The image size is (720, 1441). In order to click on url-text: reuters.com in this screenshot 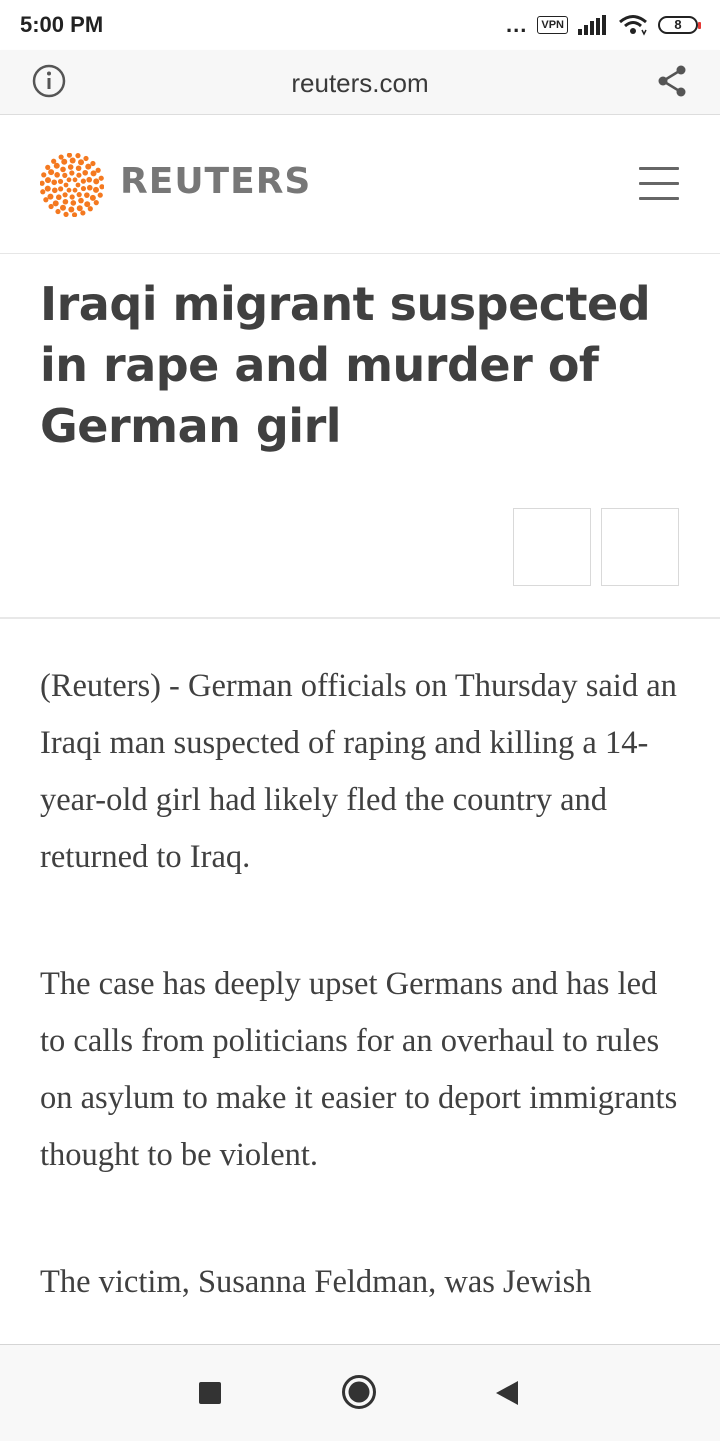, I will do `click(360, 83)`.